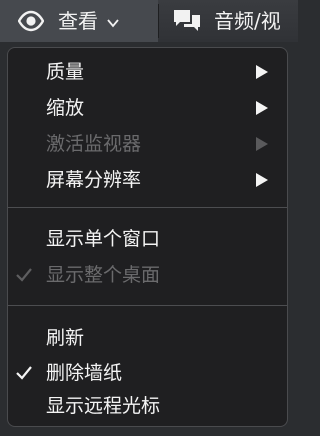 The image size is (320, 436). I want to click on audio-video-menu-label: 音频/视, so click(247, 21).